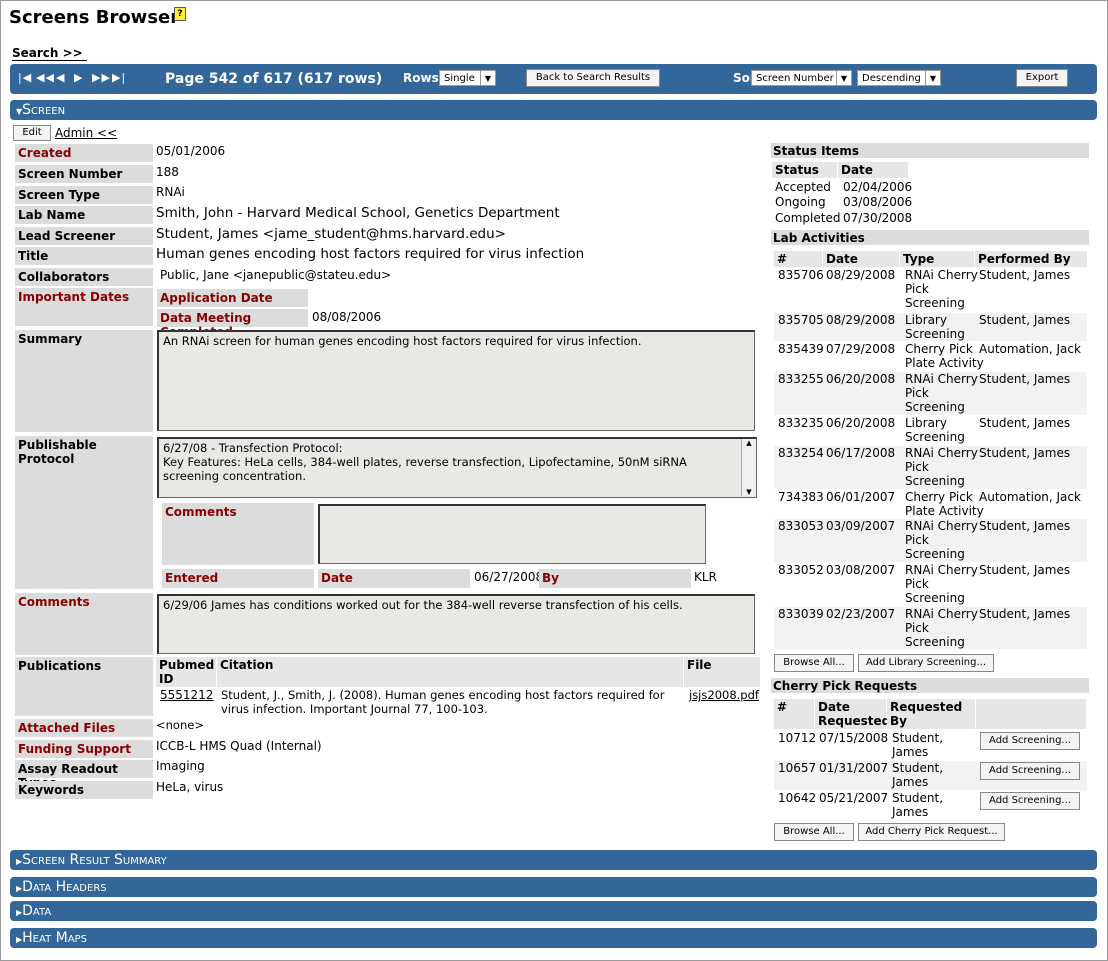 The height and width of the screenshot is (961, 1108). What do you see at coordinates (553, 911) in the screenshot?
I see `section-data: ▶Data` at bounding box center [553, 911].